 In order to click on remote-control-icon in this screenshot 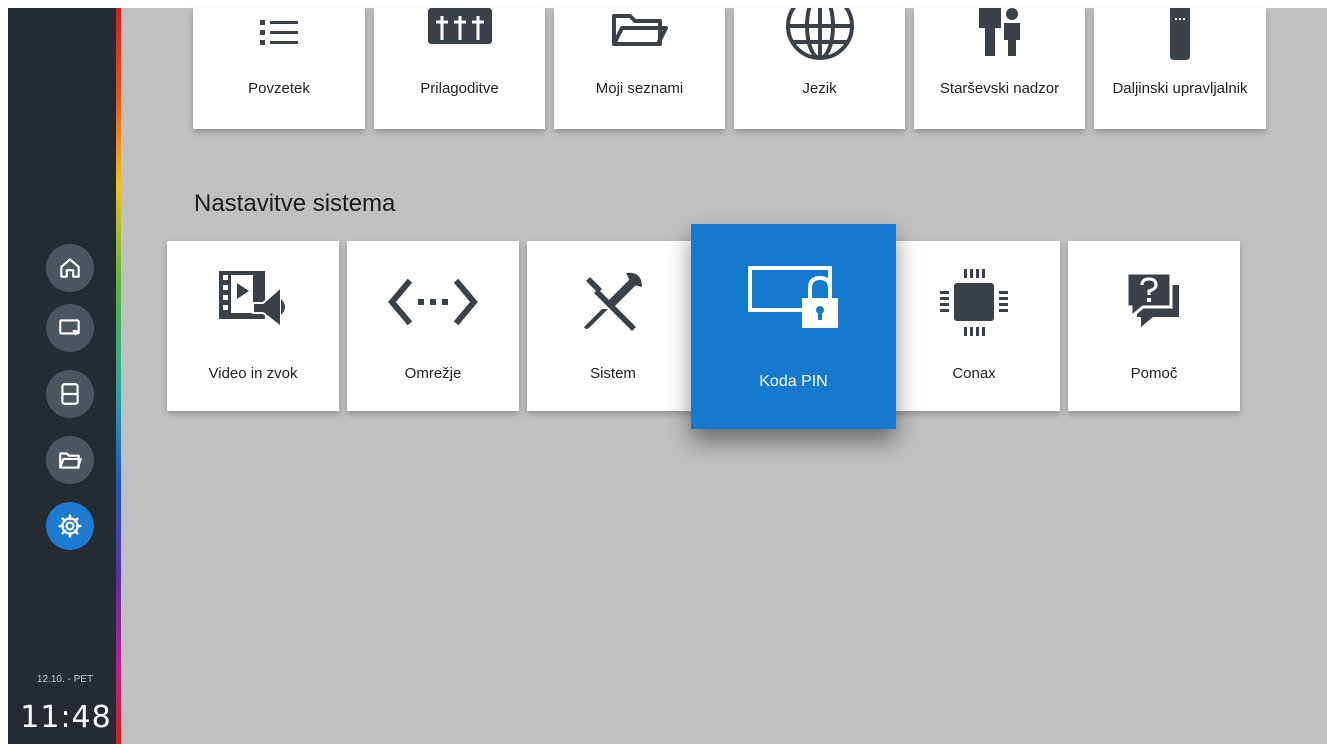, I will do `click(1180, 34)`.